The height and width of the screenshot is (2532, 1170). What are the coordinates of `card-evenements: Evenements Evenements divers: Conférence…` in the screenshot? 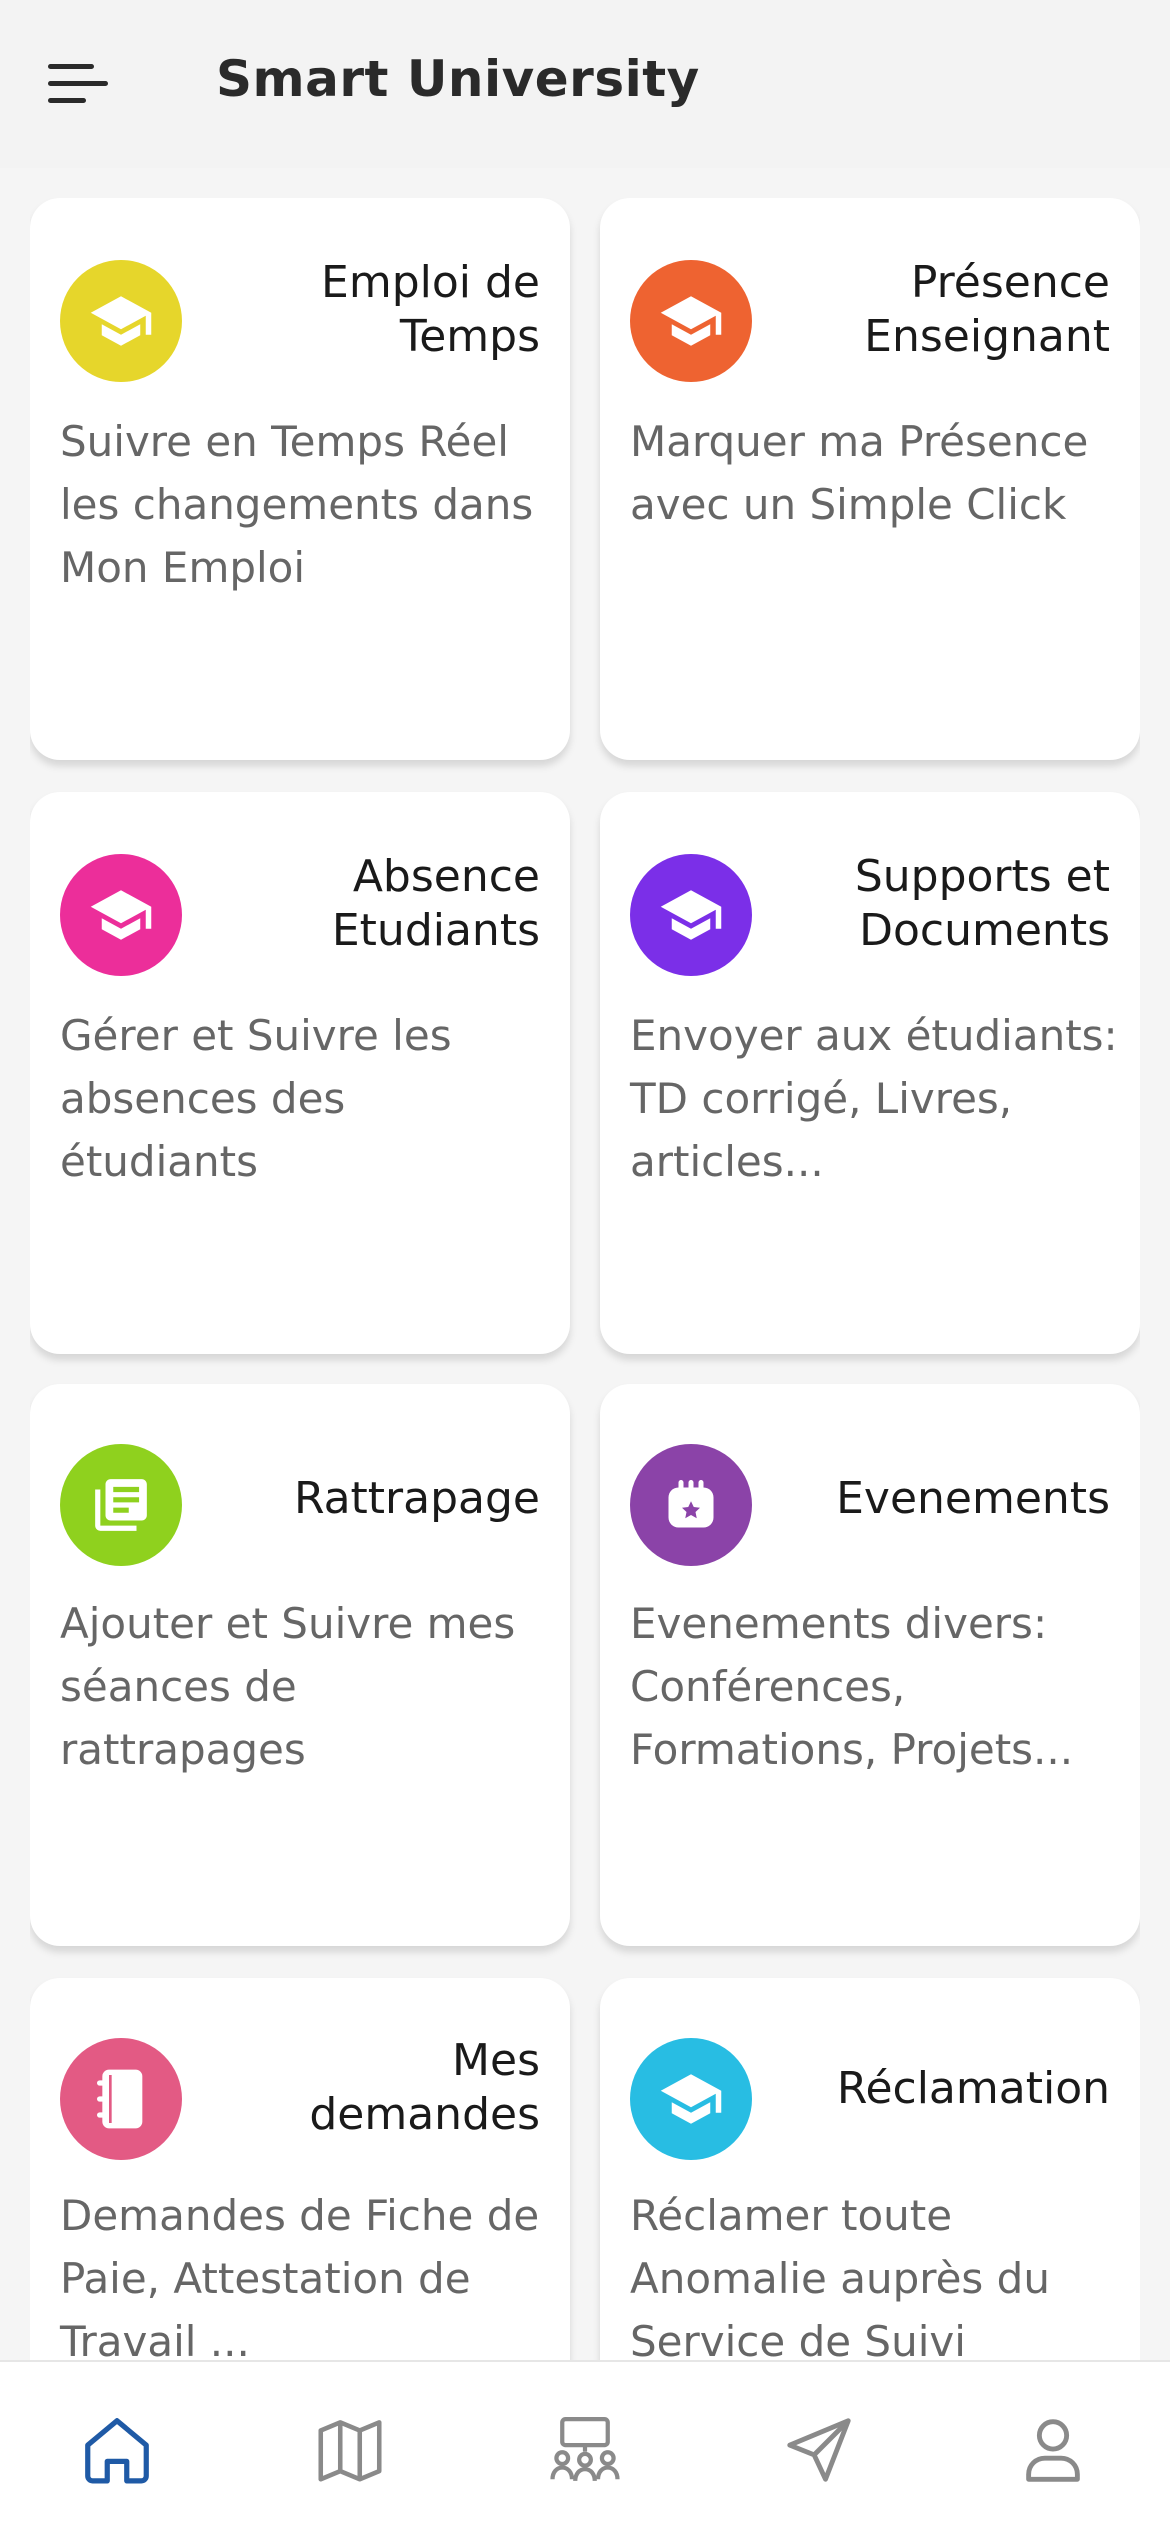 It's located at (870, 1665).